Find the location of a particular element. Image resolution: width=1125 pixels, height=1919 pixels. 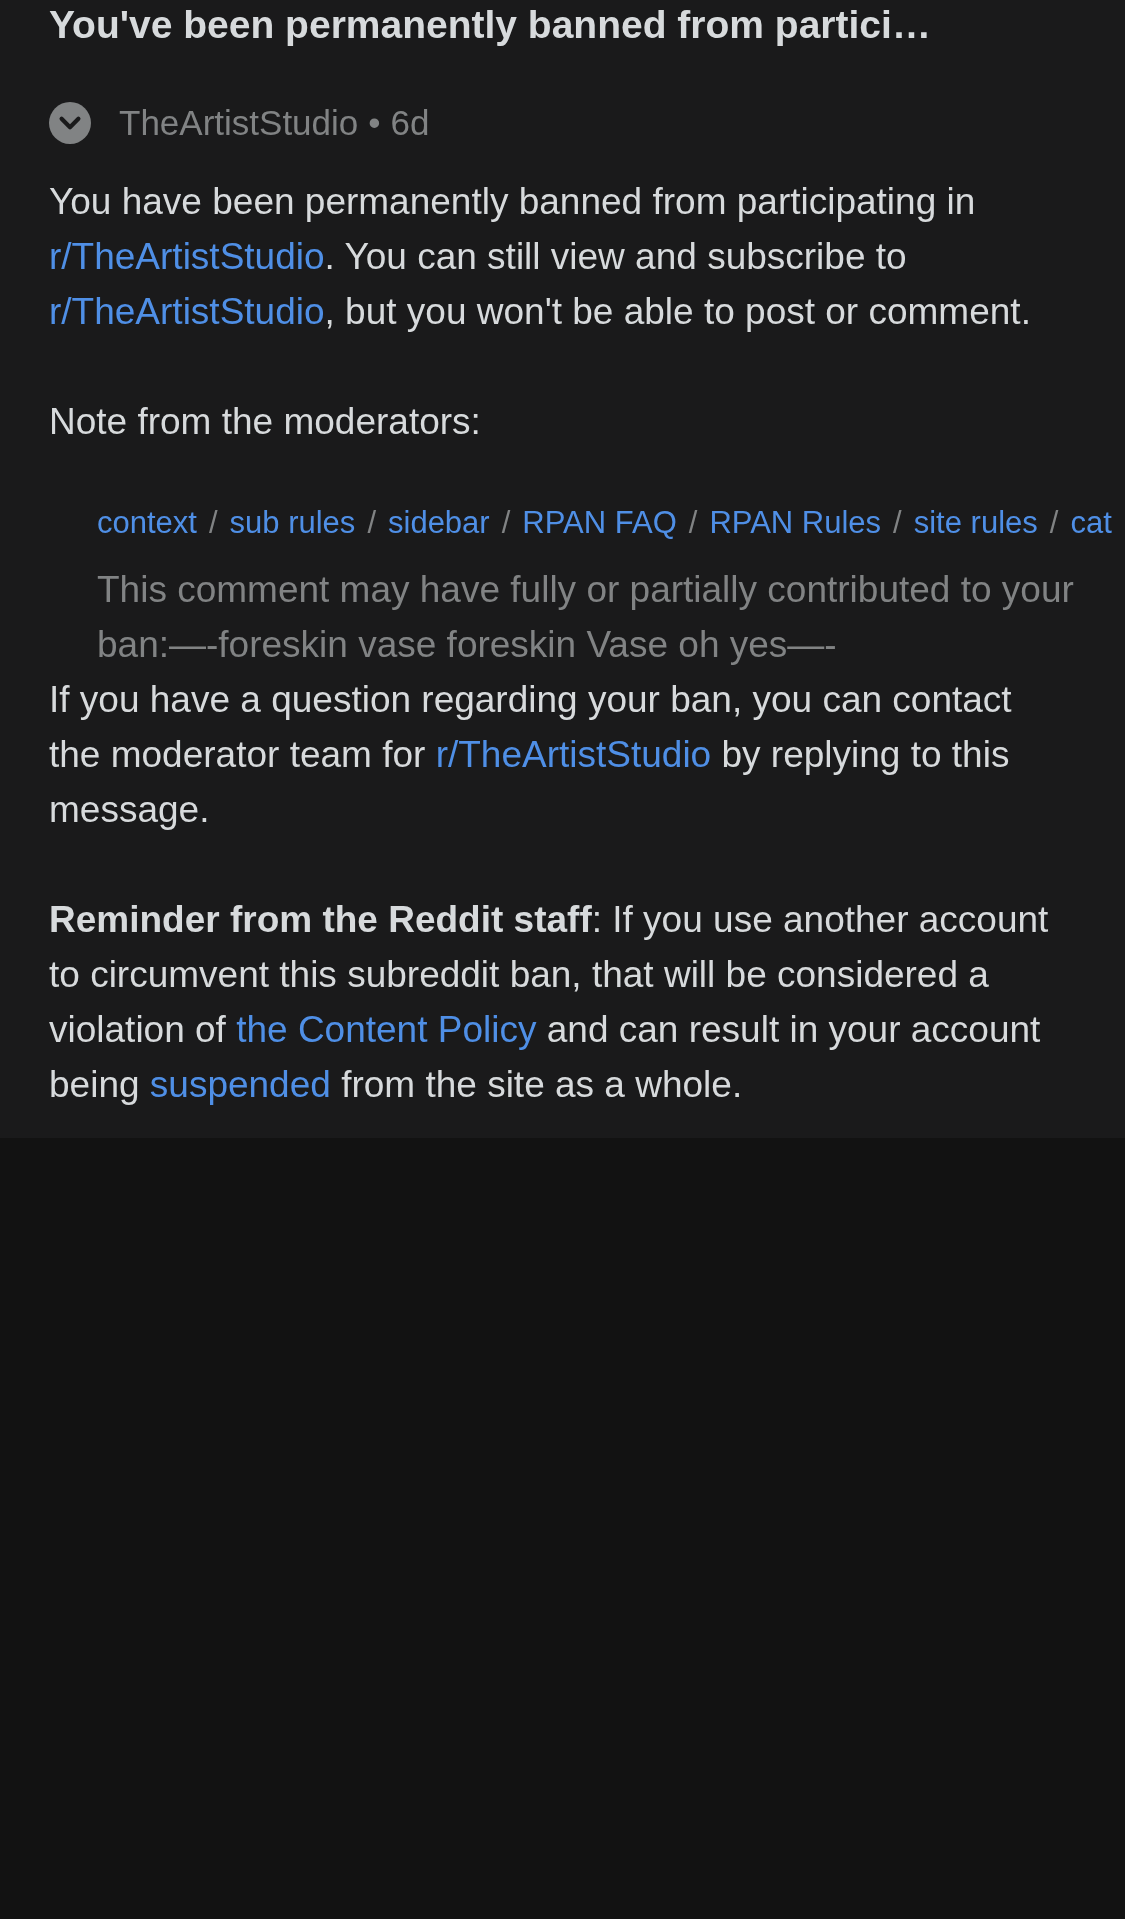

policy-link: suspended is located at coordinates (240, 1084).